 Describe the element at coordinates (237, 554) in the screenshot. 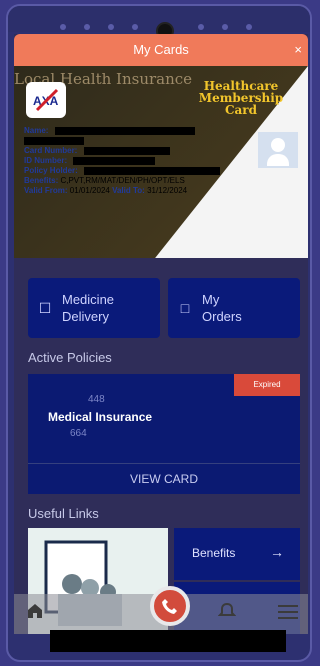

I see `benefits-link: Benefits →` at that location.